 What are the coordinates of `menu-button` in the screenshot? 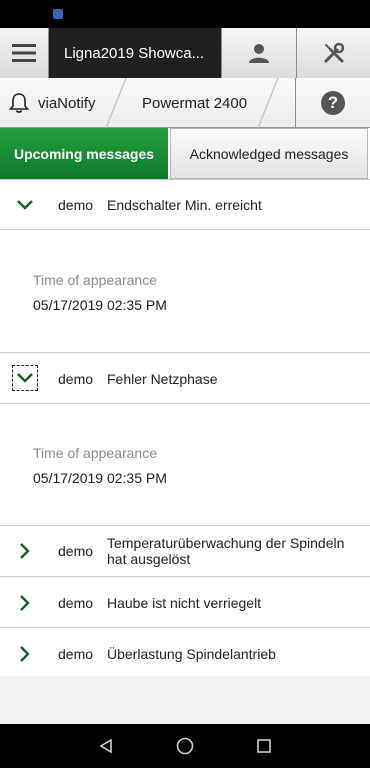 It's located at (24, 53).